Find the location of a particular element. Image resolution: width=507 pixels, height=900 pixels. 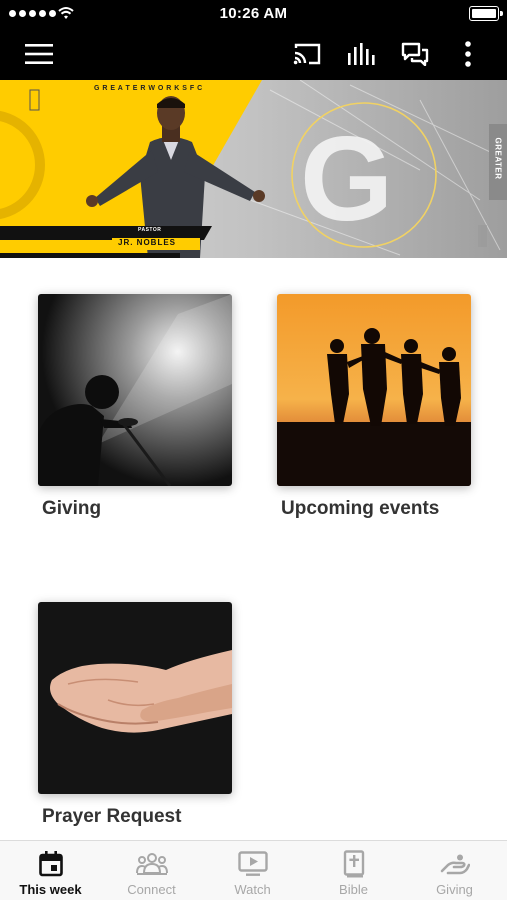

video-icon is located at coordinates (252, 863).